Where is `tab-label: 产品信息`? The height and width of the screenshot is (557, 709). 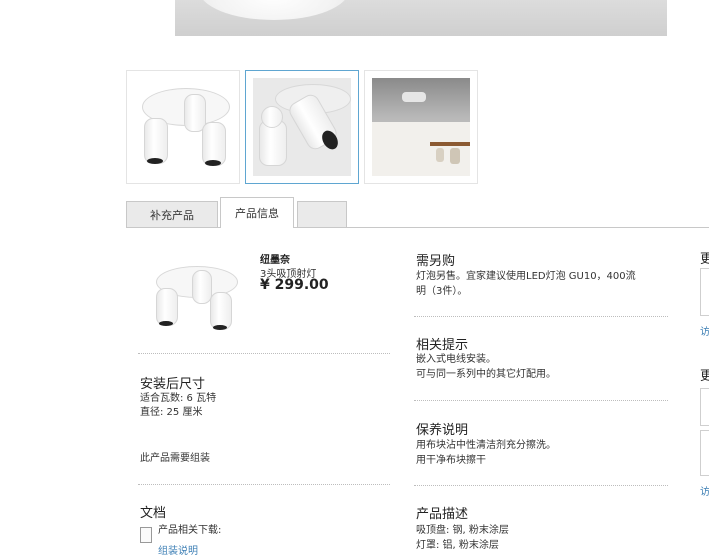 tab-label: 产品信息 is located at coordinates (257, 213).